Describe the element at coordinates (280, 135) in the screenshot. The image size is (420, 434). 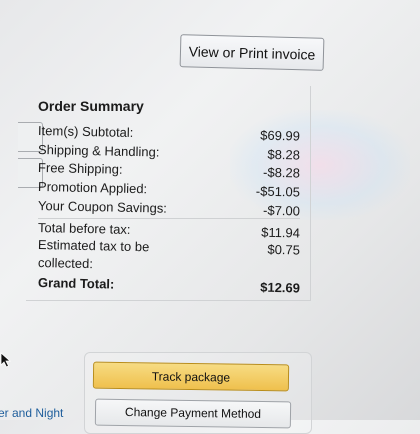
I see `summary-value: $69.99` at that location.